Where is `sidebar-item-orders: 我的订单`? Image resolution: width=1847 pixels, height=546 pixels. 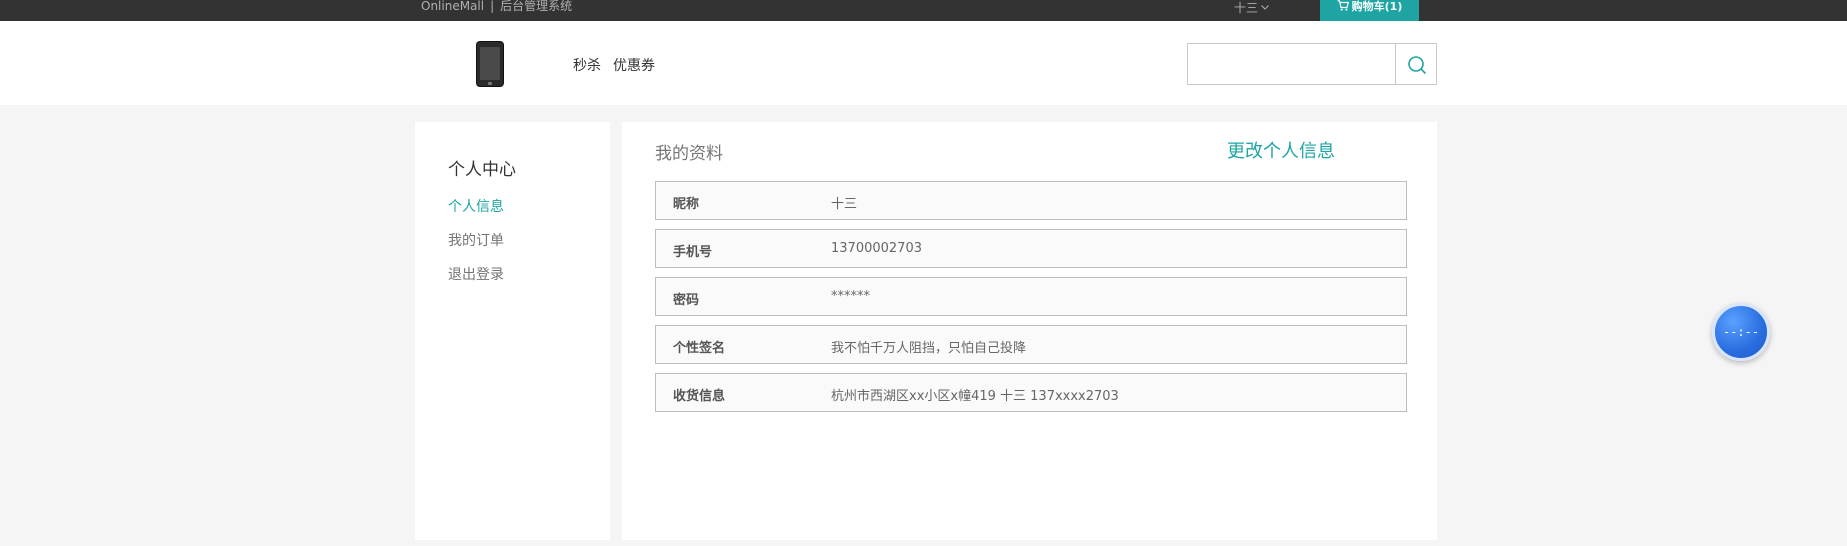
sidebar-item-orders: 我的订单 is located at coordinates (476, 240).